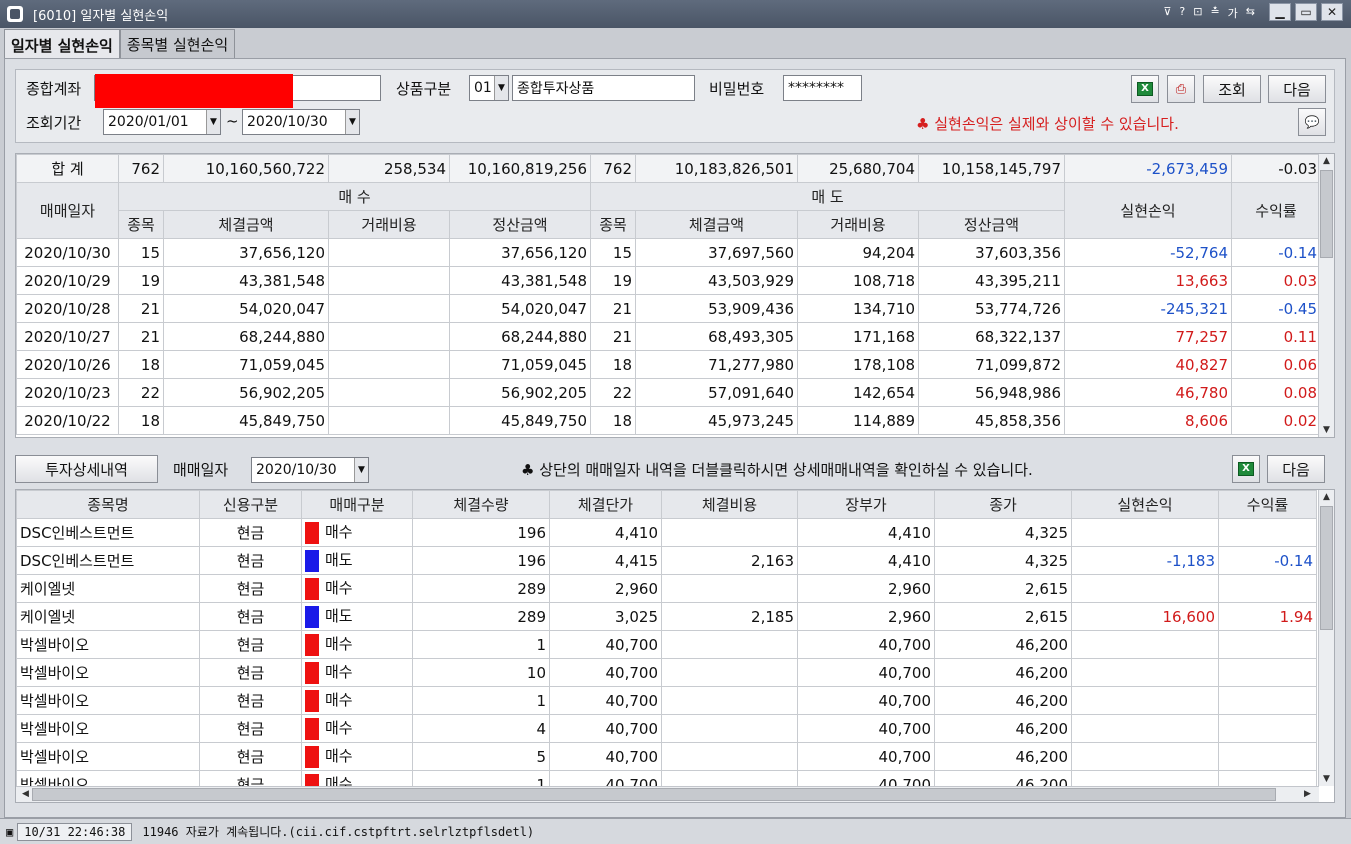 This screenshot has height=844, width=1351. What do you see at coordinates (716, 224) in the screenshot?
I see `col-sell-amount: 체결금액` at bounding box center [716, 224].